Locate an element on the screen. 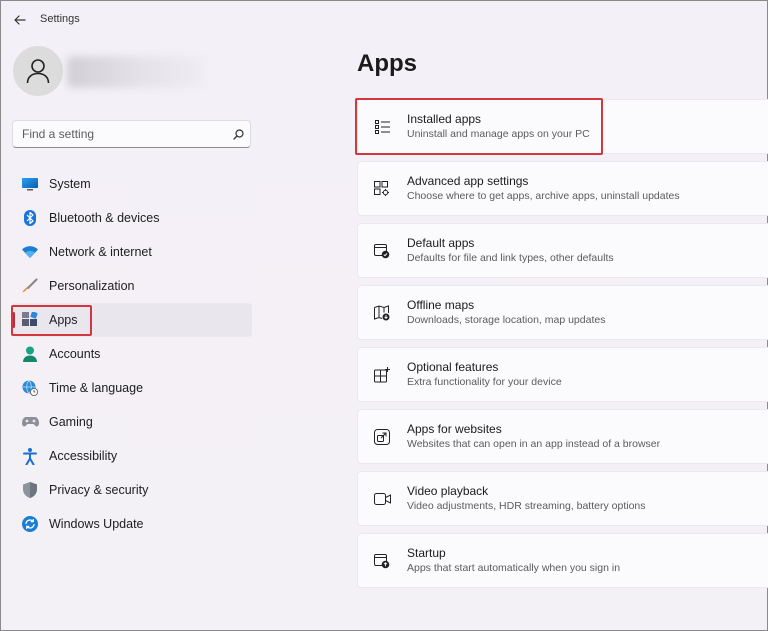  avatar is located at coordinates (38, 71).